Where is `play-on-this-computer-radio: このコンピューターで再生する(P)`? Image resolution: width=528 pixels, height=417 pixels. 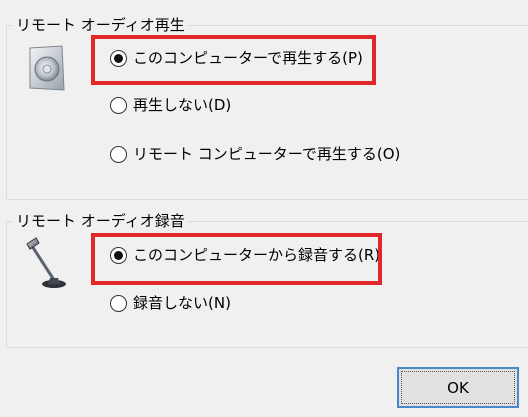 play-on-this-computer-radio: このコンピューターで再生する(P) is located at coordinates (236, 58).